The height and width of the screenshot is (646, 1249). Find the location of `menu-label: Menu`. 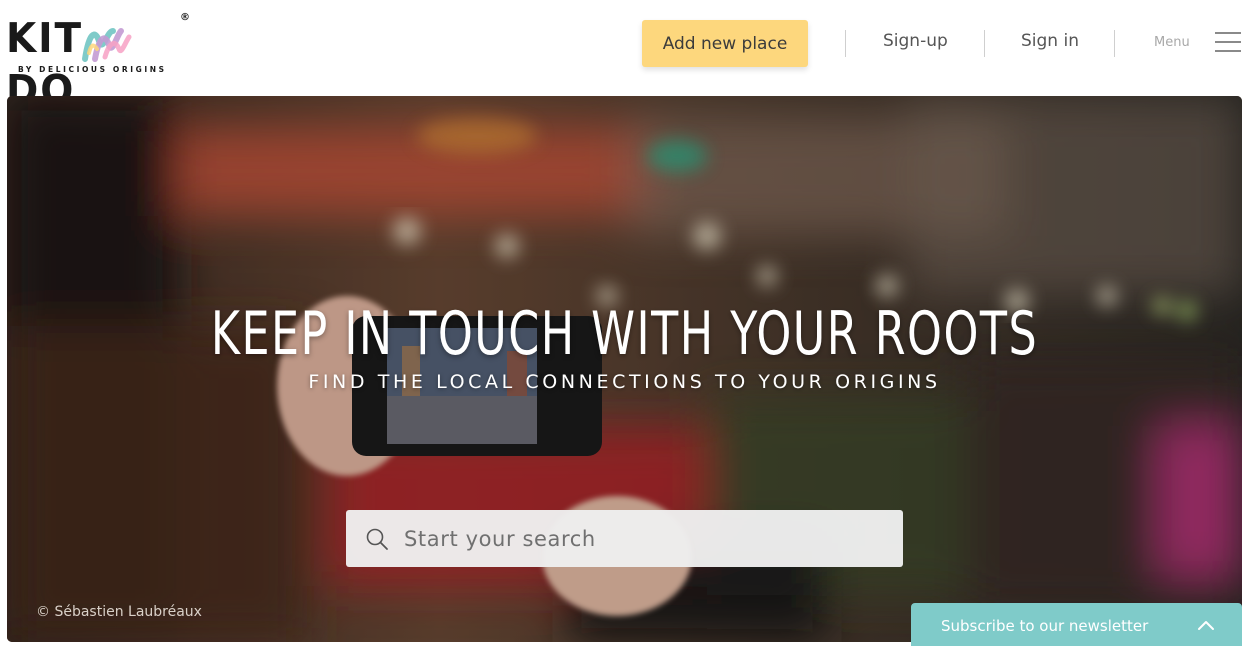

menu-label: Menu is located at coordinates (1172, 42).